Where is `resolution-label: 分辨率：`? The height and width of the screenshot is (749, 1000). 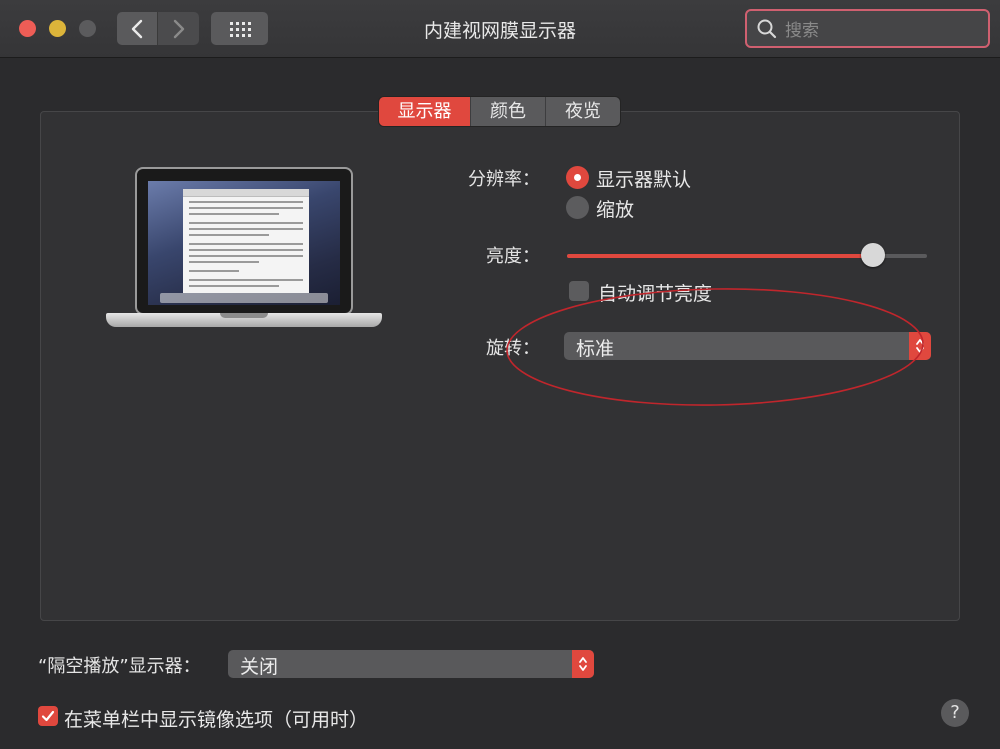 resolution-label: 分辨率： is located at coordinates (504, 179).